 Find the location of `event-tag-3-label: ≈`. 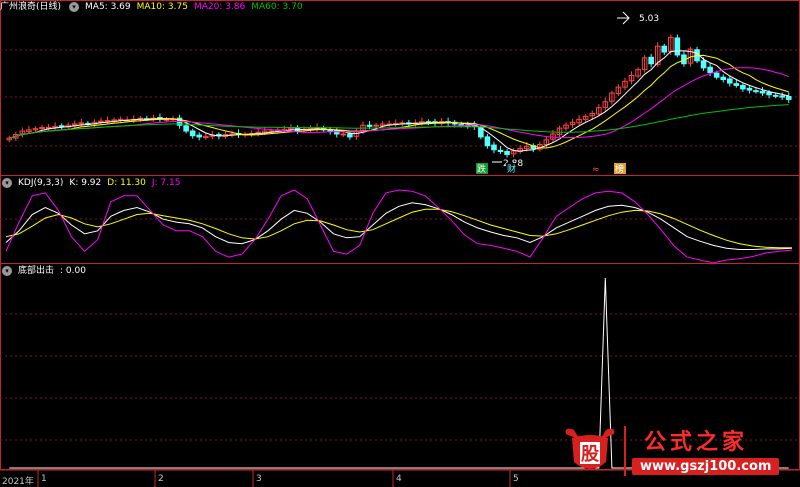

event-tag-3-label: ≈ is located at coordinates (596, 170).